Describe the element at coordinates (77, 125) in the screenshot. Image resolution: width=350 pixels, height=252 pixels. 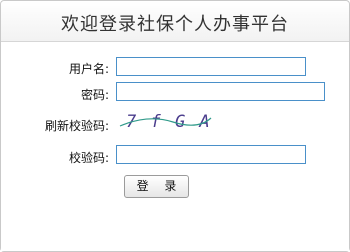
I see `refresh-captcha-label: 刷新校验码:` at that location.